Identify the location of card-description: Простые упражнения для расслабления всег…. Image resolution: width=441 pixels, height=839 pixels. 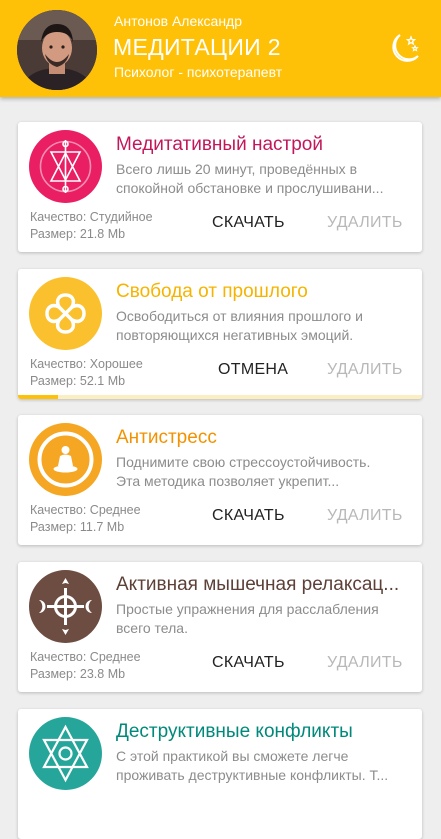
(247, 618).